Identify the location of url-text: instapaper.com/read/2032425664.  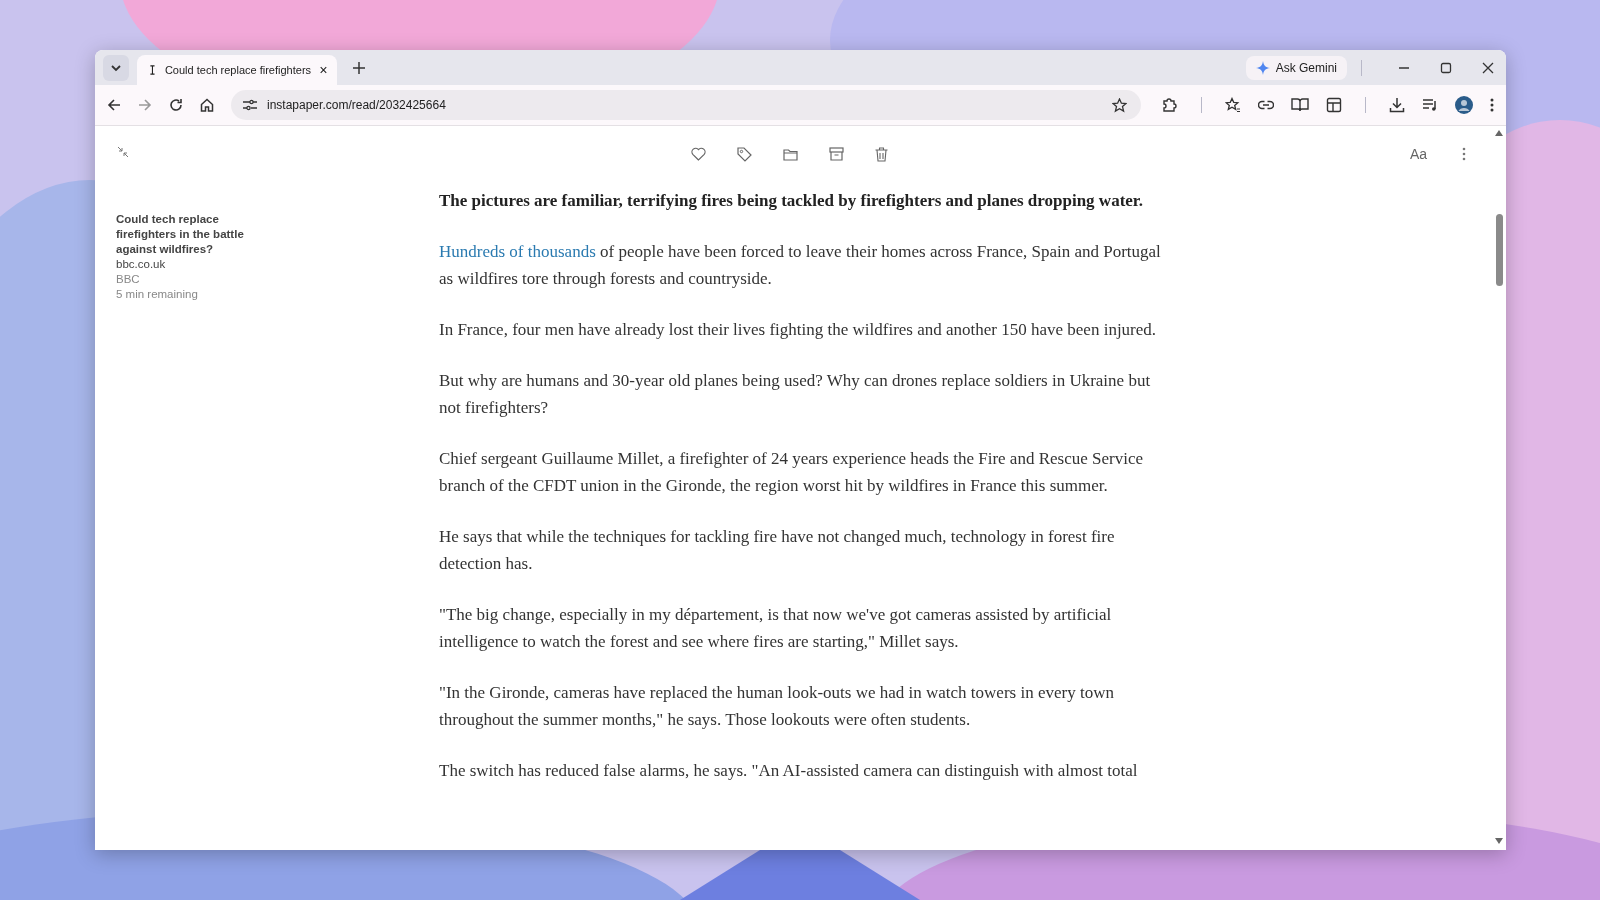
(356, 105).